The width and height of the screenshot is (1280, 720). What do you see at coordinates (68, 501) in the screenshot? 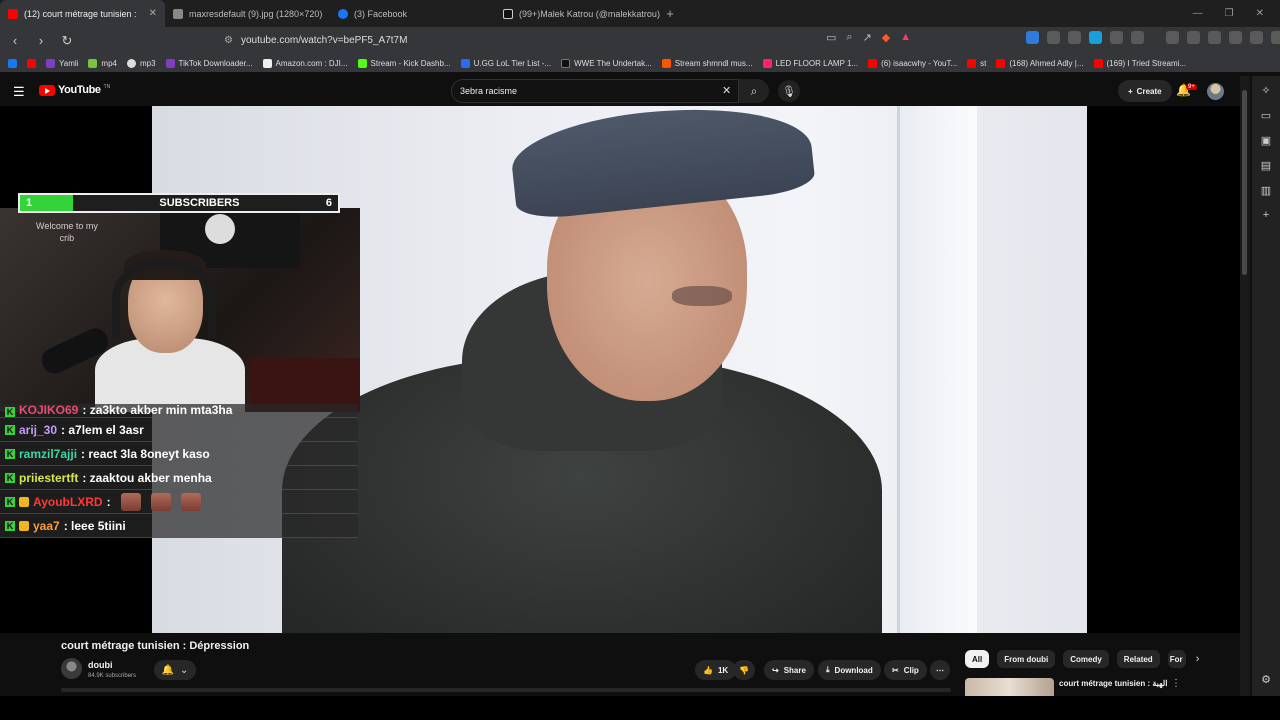
I see `chat-user: AyoubLXRD` at bounding box center [68, 501].